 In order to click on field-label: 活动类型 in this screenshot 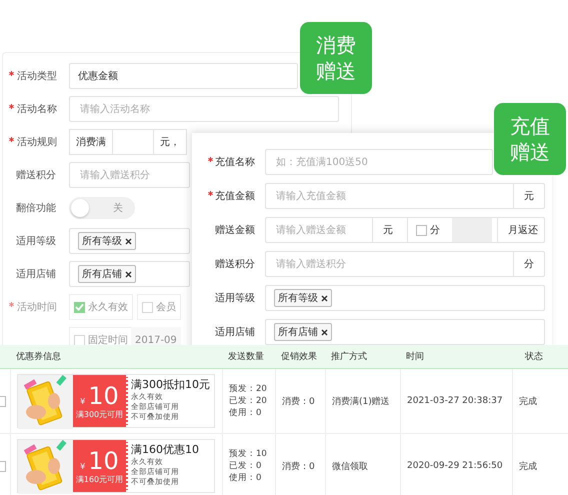, I will do `click(37, 76)`.